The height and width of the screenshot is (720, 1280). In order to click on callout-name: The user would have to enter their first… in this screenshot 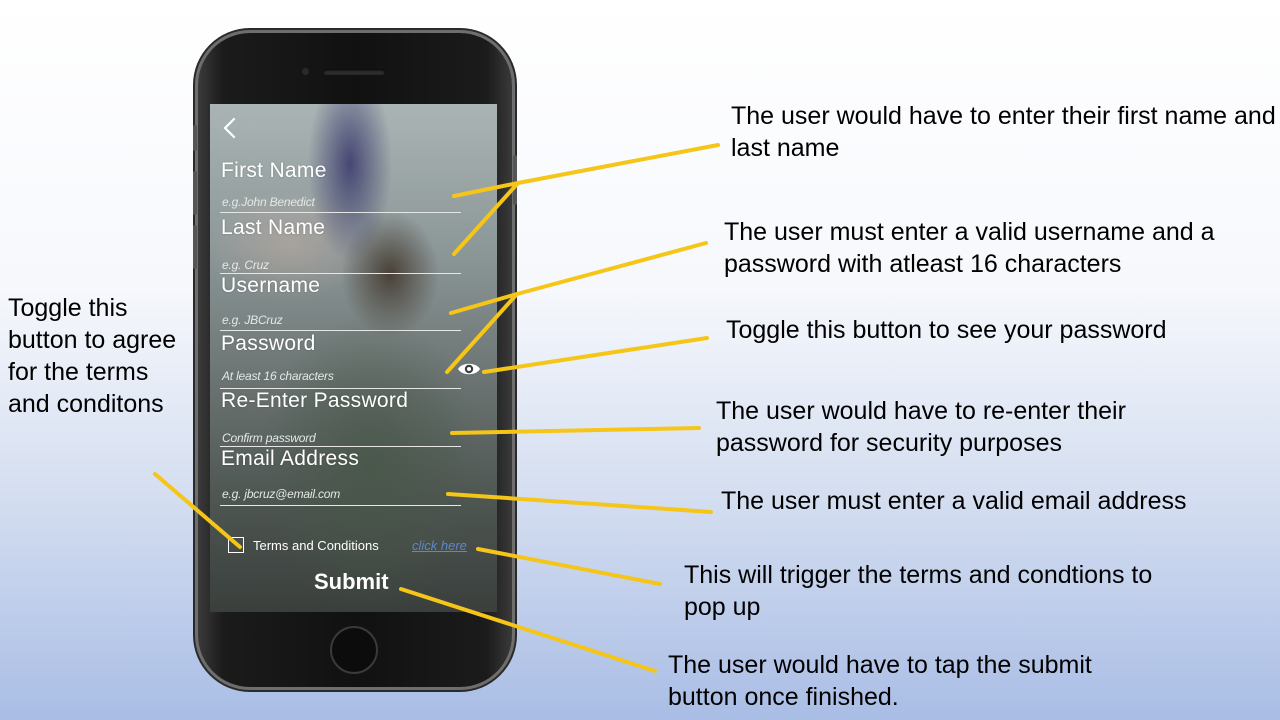, I will do `click(1003, 132)`.